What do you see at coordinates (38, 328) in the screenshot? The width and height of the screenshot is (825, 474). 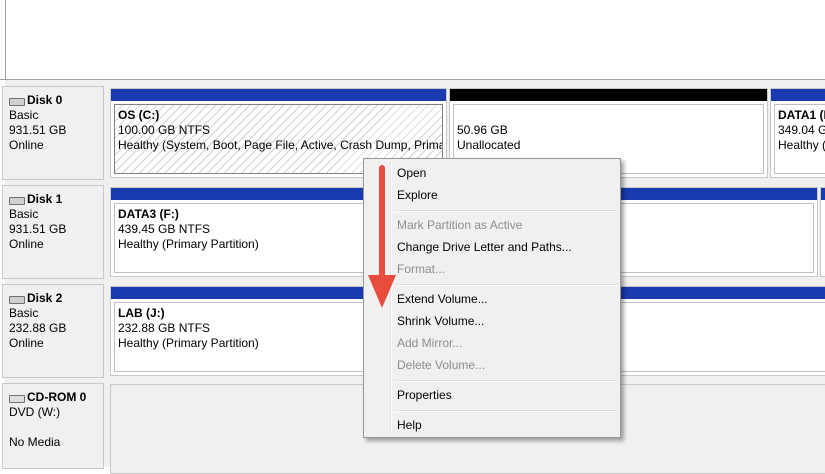 I see `disk-size: 232.88 GB` at bounding box center [38, 328].